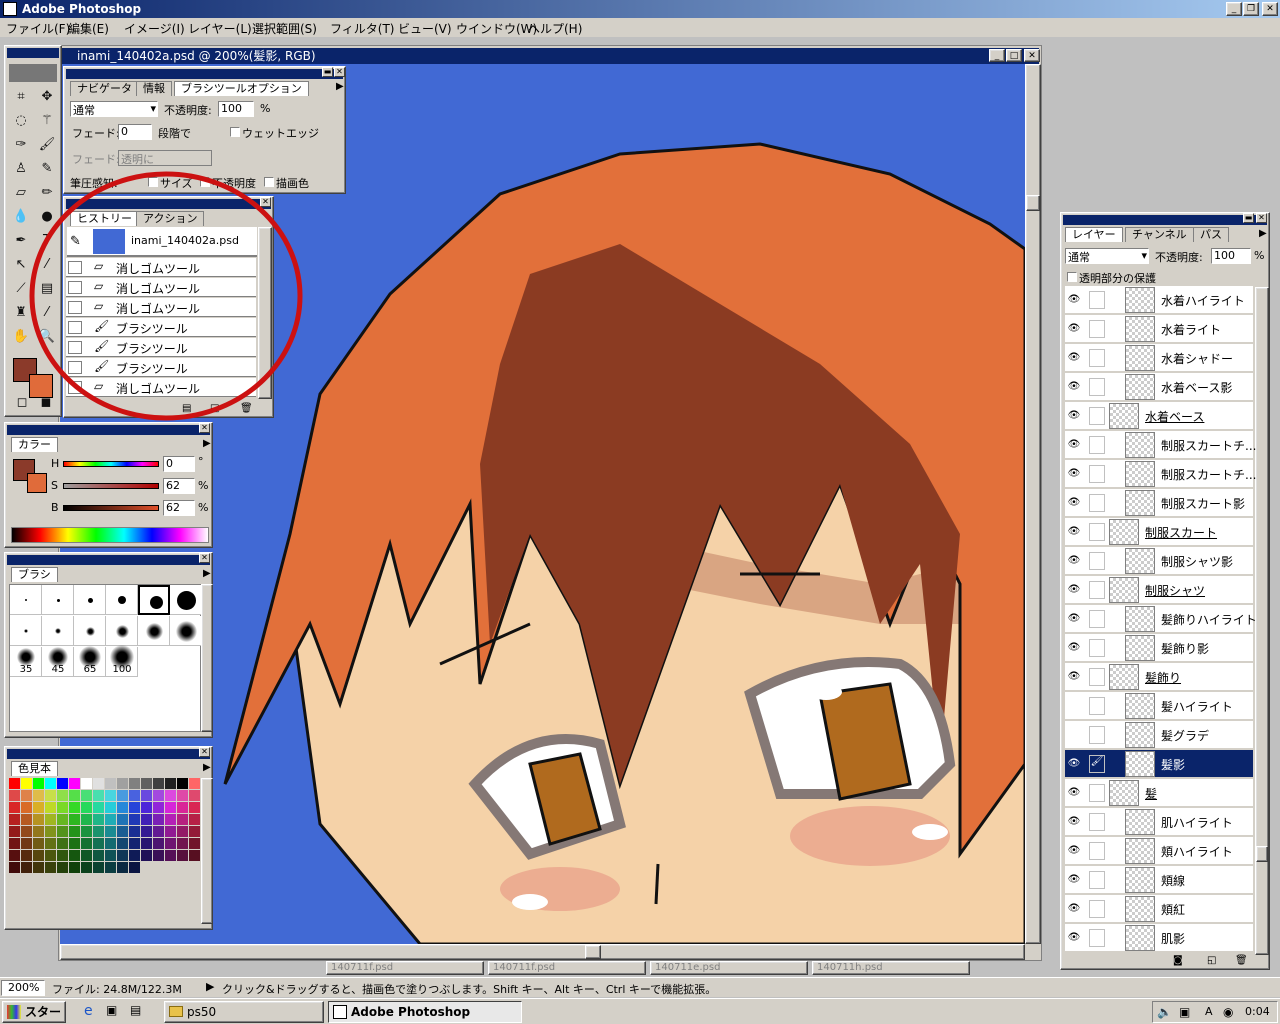  What do you see at coordinates (1159, 387) in the screenshot?
I see `layer-row: 👁 水着ベース影` at bounding box center [1159, 387].